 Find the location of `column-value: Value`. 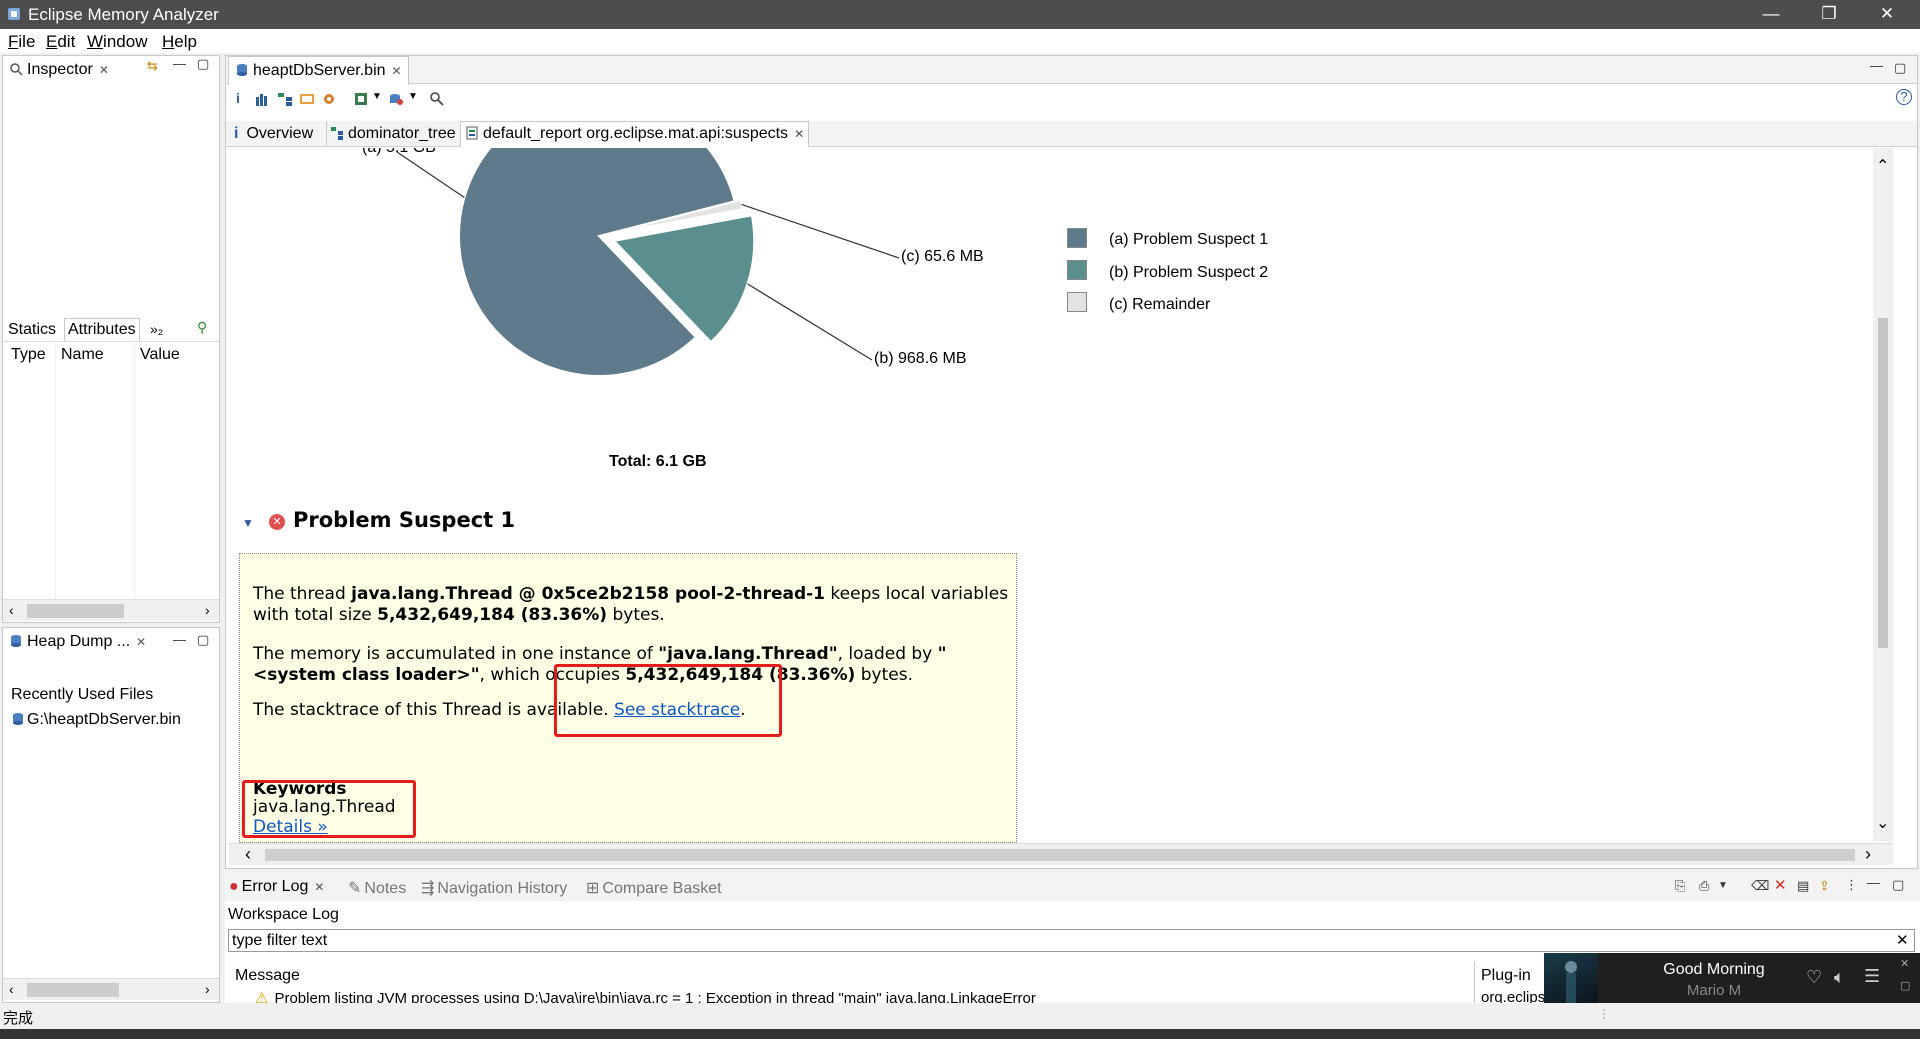

column-value: Value is located at coordinates (160, 355).